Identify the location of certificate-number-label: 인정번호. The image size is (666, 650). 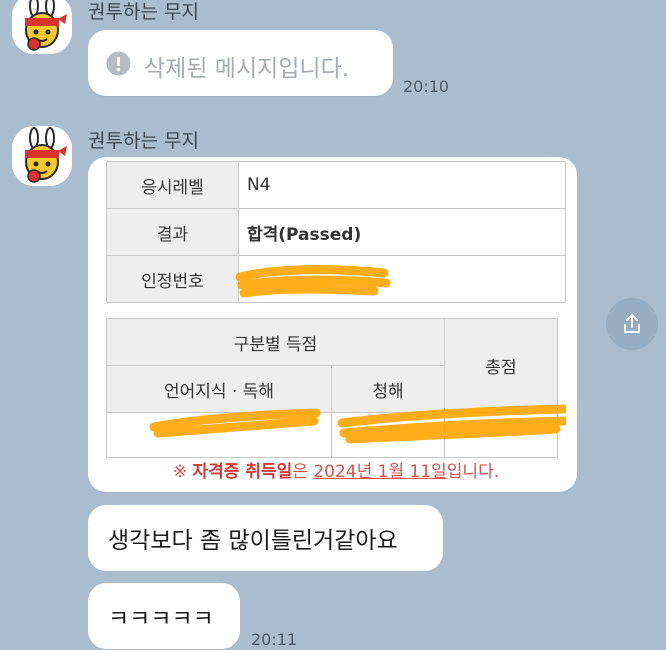
(172, 279).